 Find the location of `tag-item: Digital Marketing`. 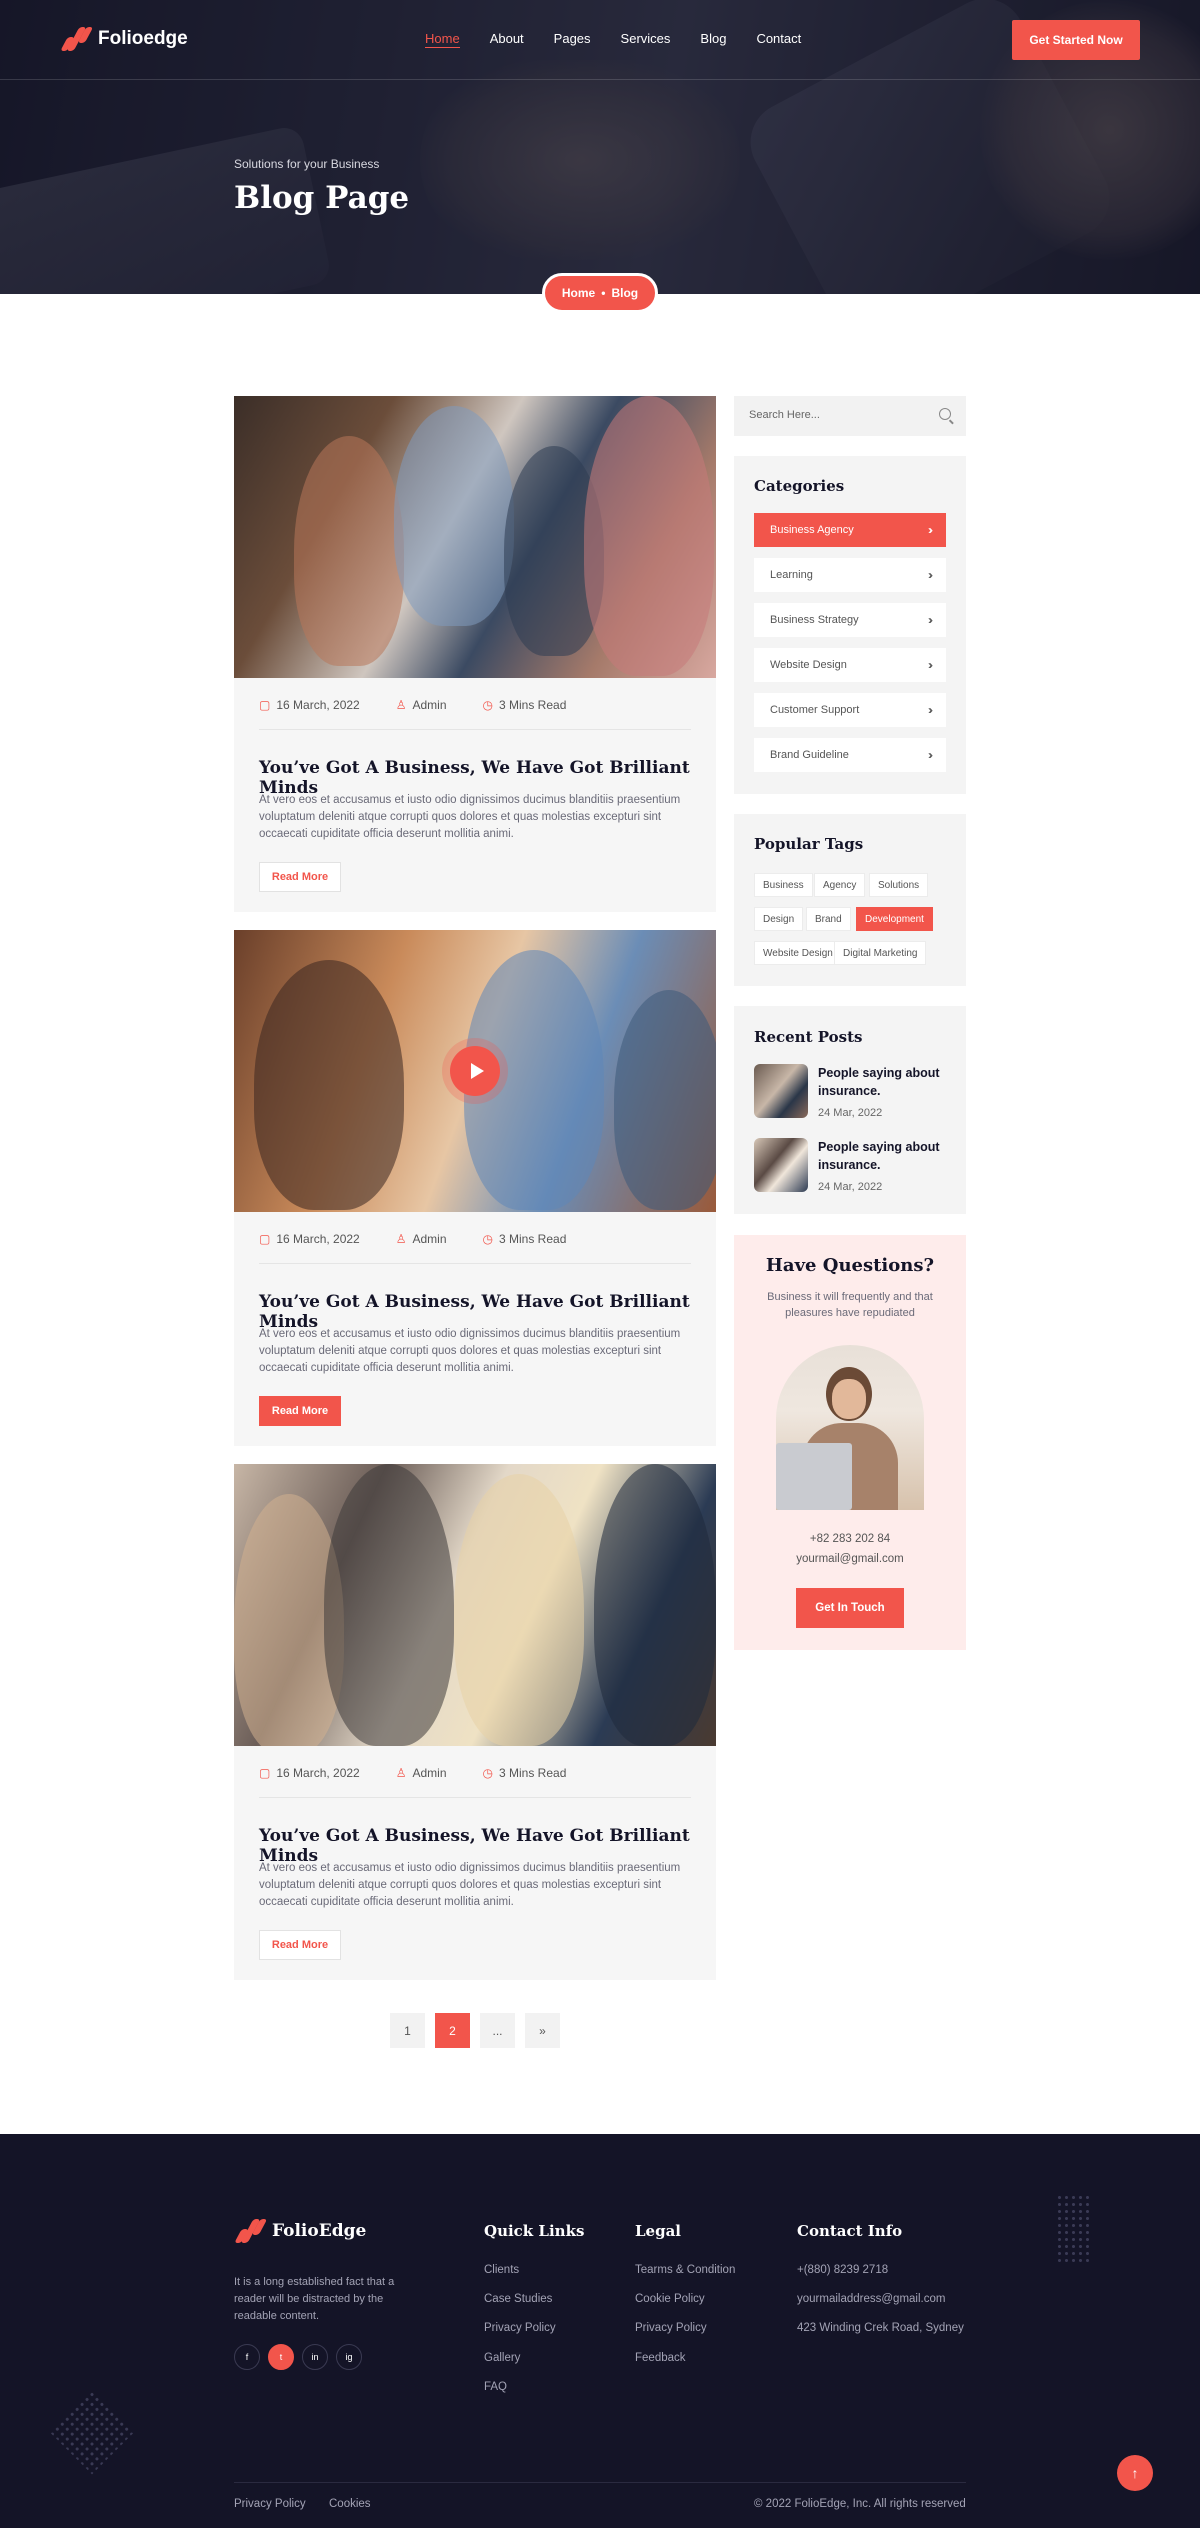

tag-item: Digital Marketing is located at coordinates (880, 953).